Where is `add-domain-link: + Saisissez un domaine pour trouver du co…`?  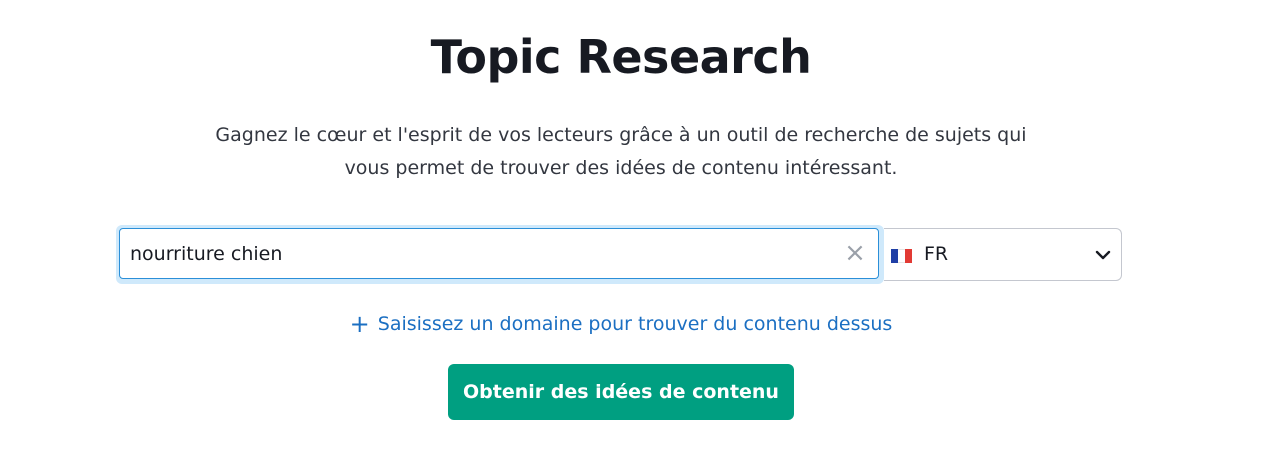
add-domain-link: + Saisissez un domaine pour trouver du co… is located at coordinates (621, 324).